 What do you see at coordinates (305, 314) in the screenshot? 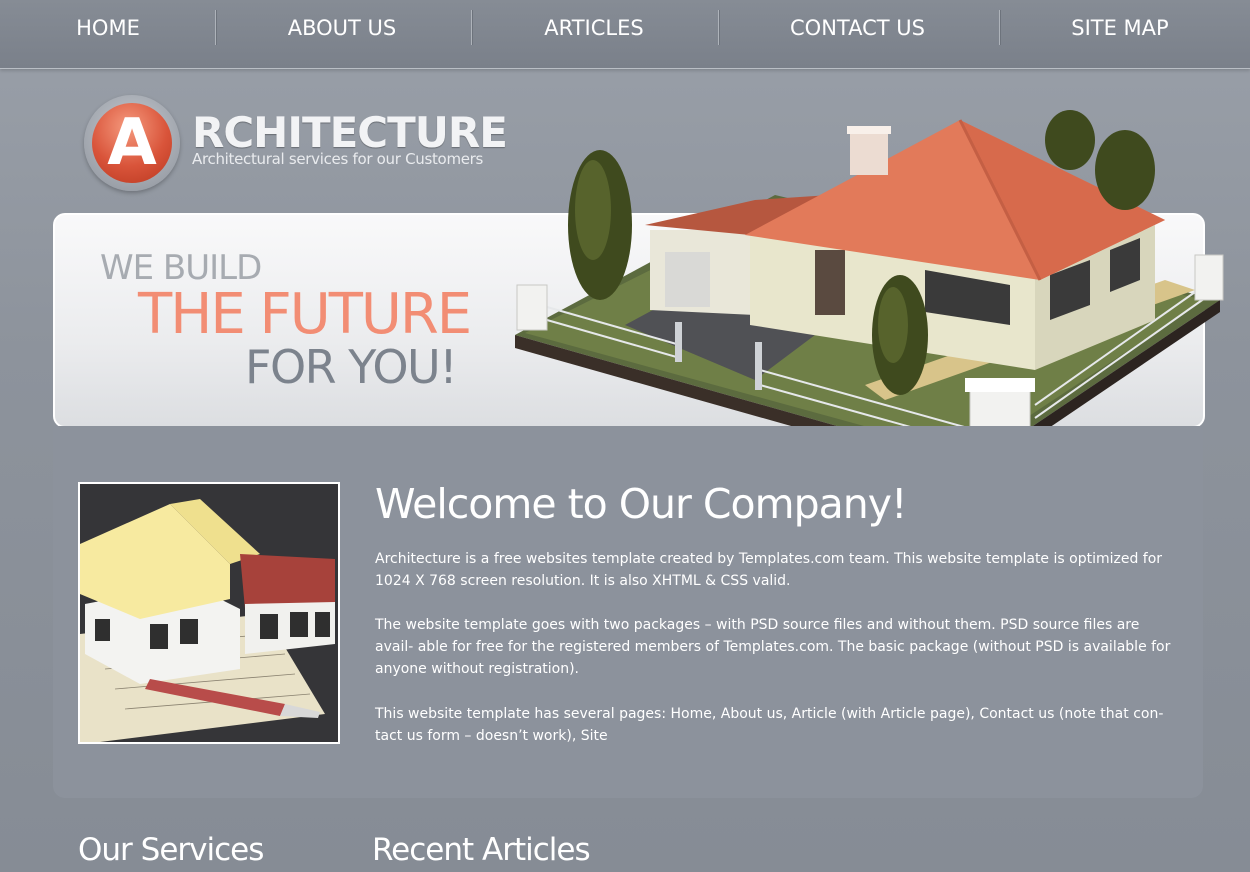
I see `banner-line-2: THE FUTURE` at bounding box center [305, 314].